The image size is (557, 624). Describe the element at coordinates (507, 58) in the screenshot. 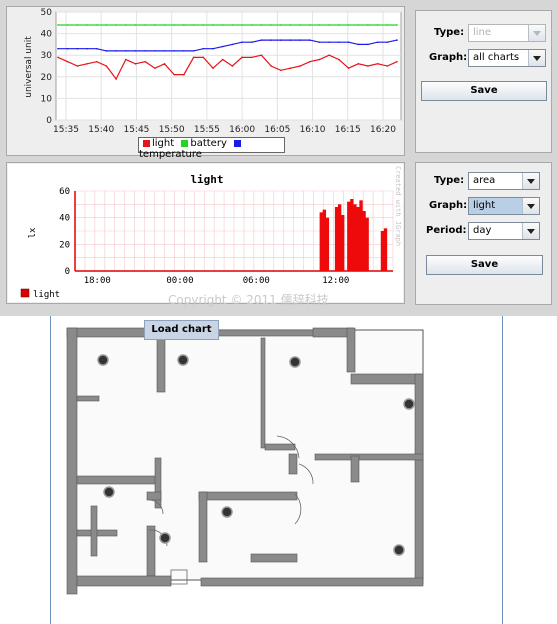

I see `graph-select: all charts` at that location.